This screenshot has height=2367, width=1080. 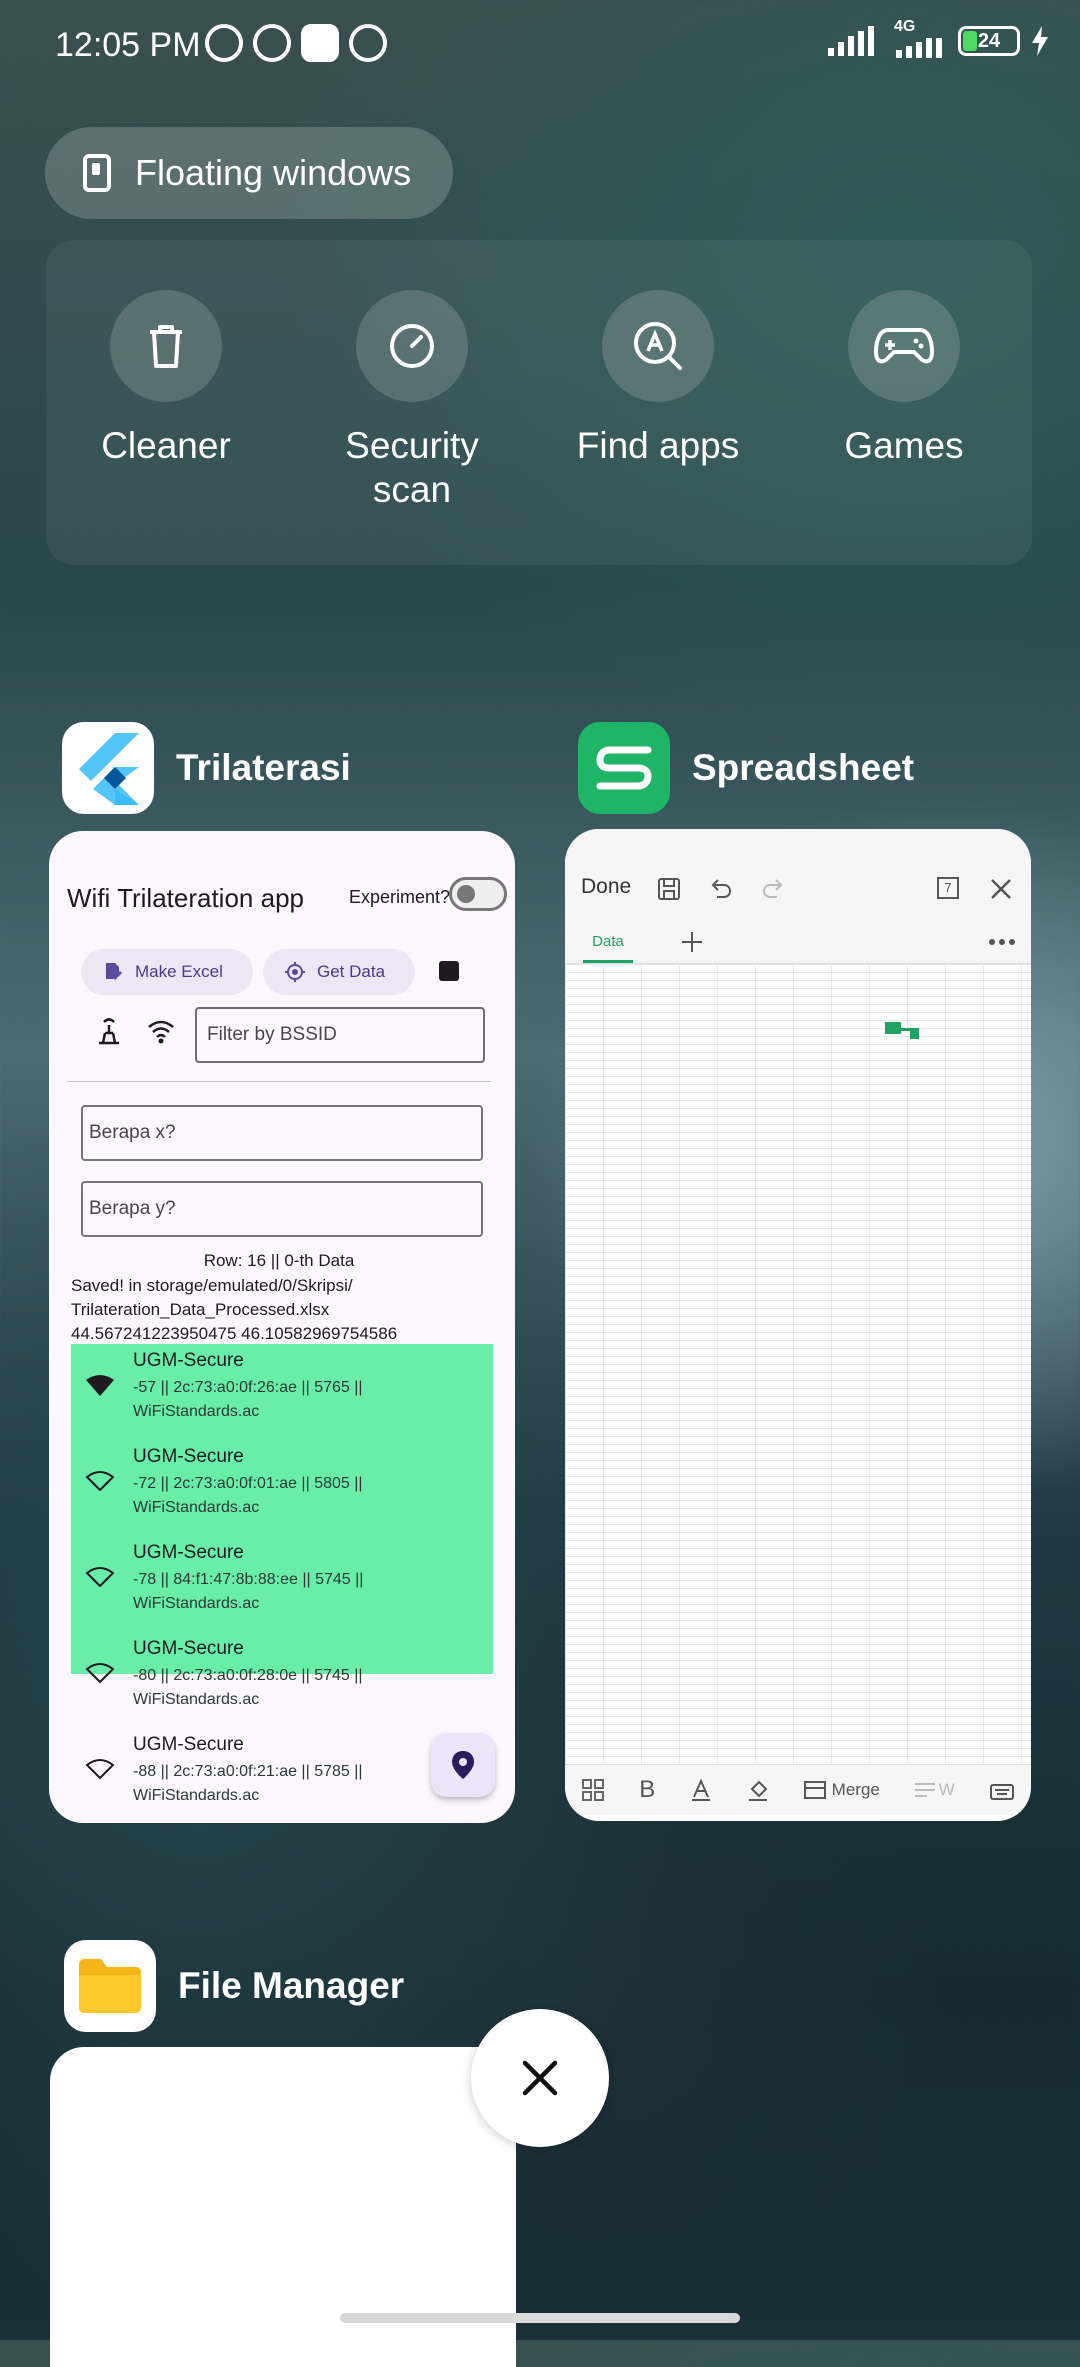 What do you see at coordinates (279, 1081) in the screenshot?
I see `divider` at bounding box center [279, 1081].